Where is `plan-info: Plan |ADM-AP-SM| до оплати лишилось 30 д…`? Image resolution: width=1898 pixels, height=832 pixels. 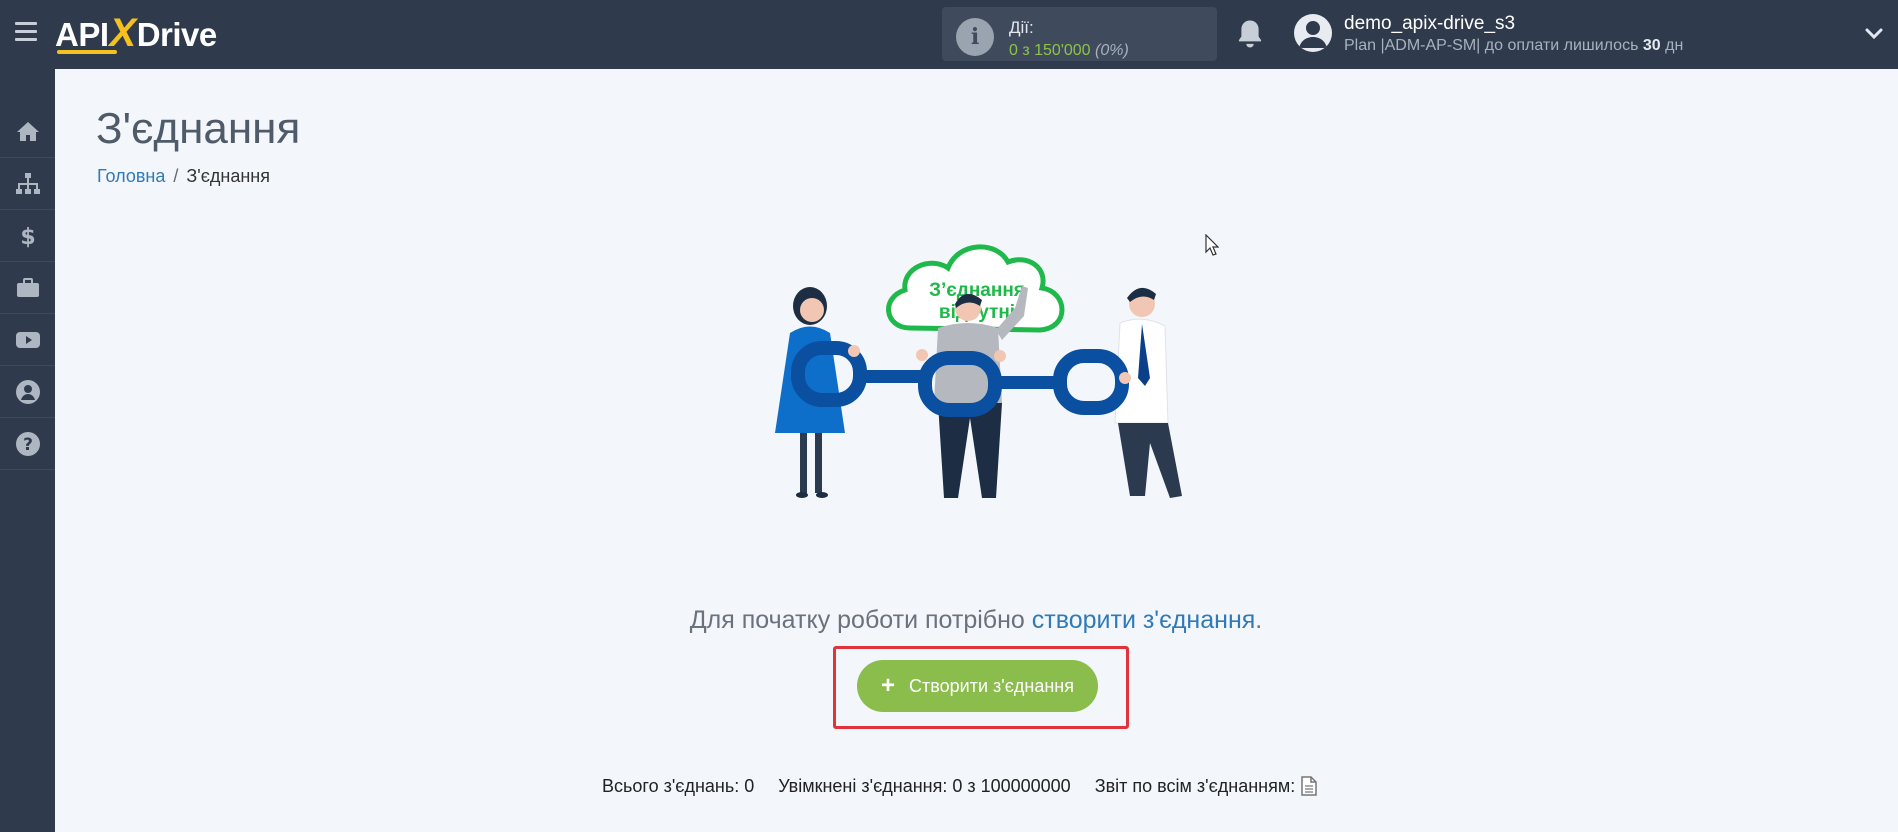
plan-info: Plan |ADM-AP-SM| до оплати лишилось 30 д… is located at coordinates (1514, 45).